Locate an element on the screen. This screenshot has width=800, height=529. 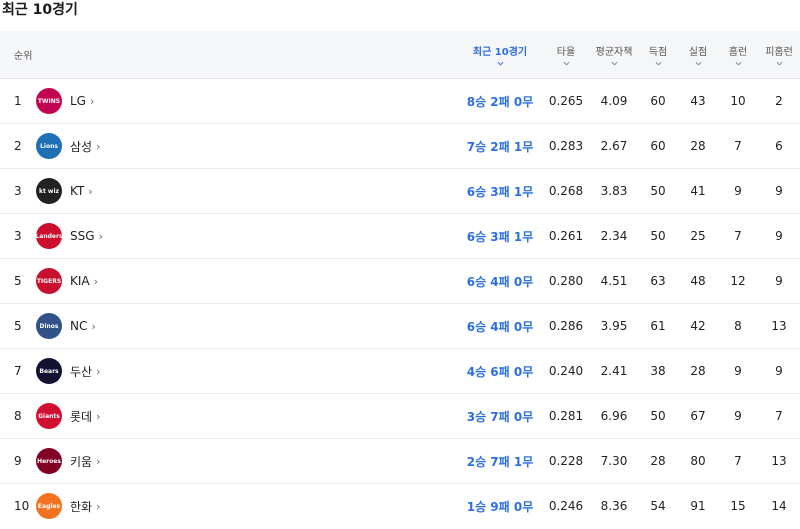
batting-avg: 0.261 is located at coordinates (566, 236).